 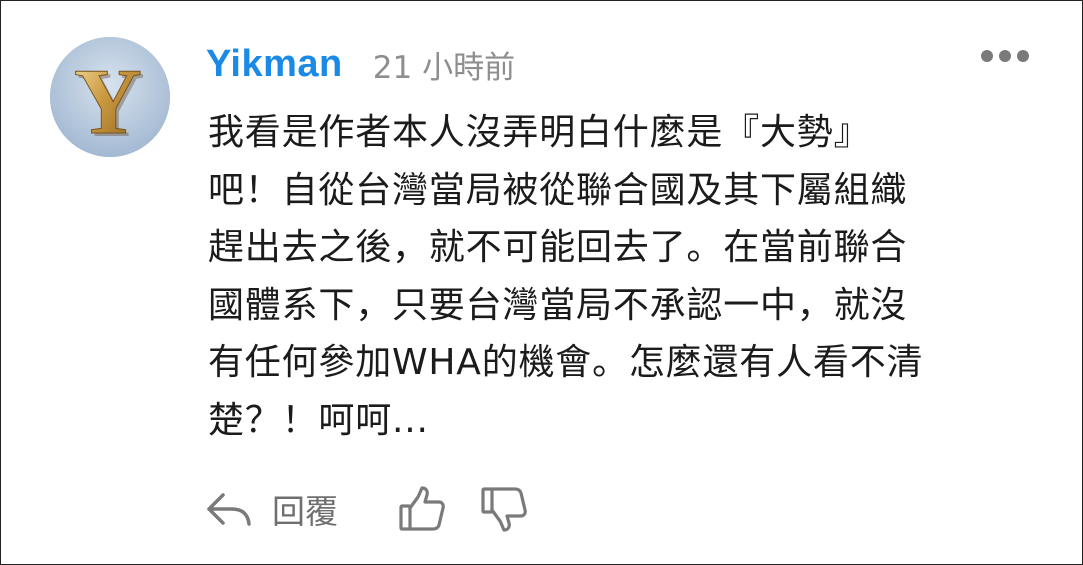 What do you see at coordinates (108, 102) in the screenshot?
I see `svg-text: Y` at bounding box center [108, 102].